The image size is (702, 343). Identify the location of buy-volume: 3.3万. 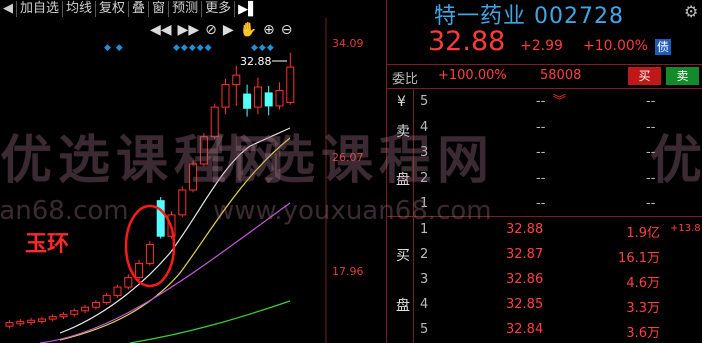
(643, 308).